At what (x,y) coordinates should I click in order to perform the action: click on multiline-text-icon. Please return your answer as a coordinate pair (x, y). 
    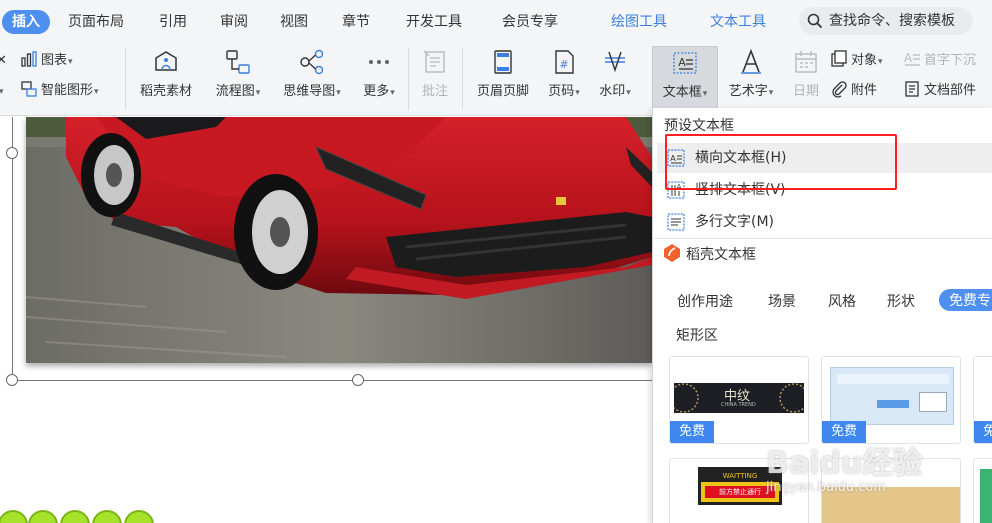
    Looking at the image, I should click on (676, 222).